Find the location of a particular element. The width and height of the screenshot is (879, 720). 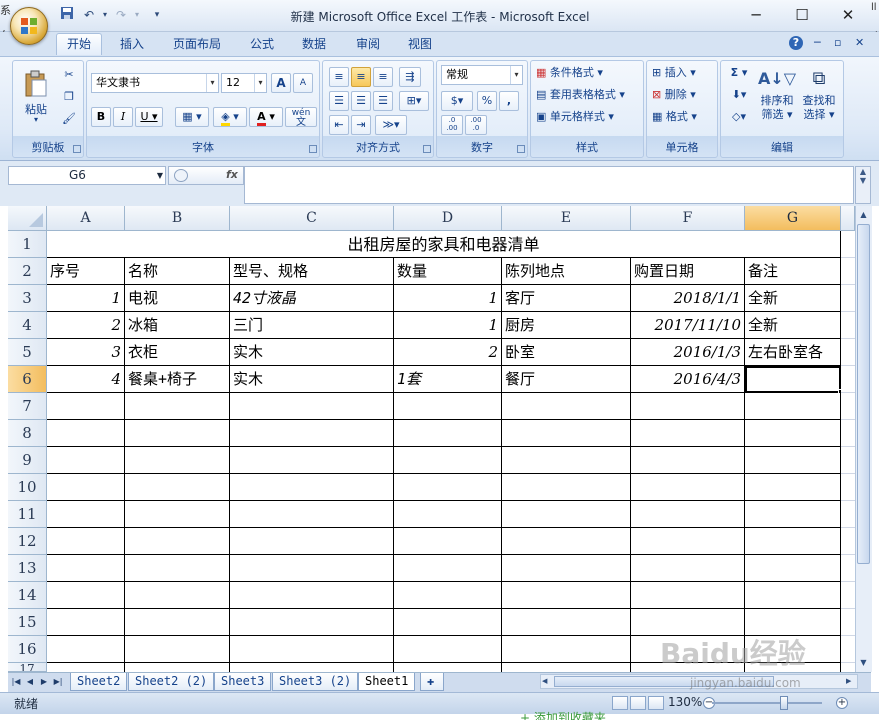

insert-cells-button: ⊞ 插入 ▾ is located at coordinates (683, 73).